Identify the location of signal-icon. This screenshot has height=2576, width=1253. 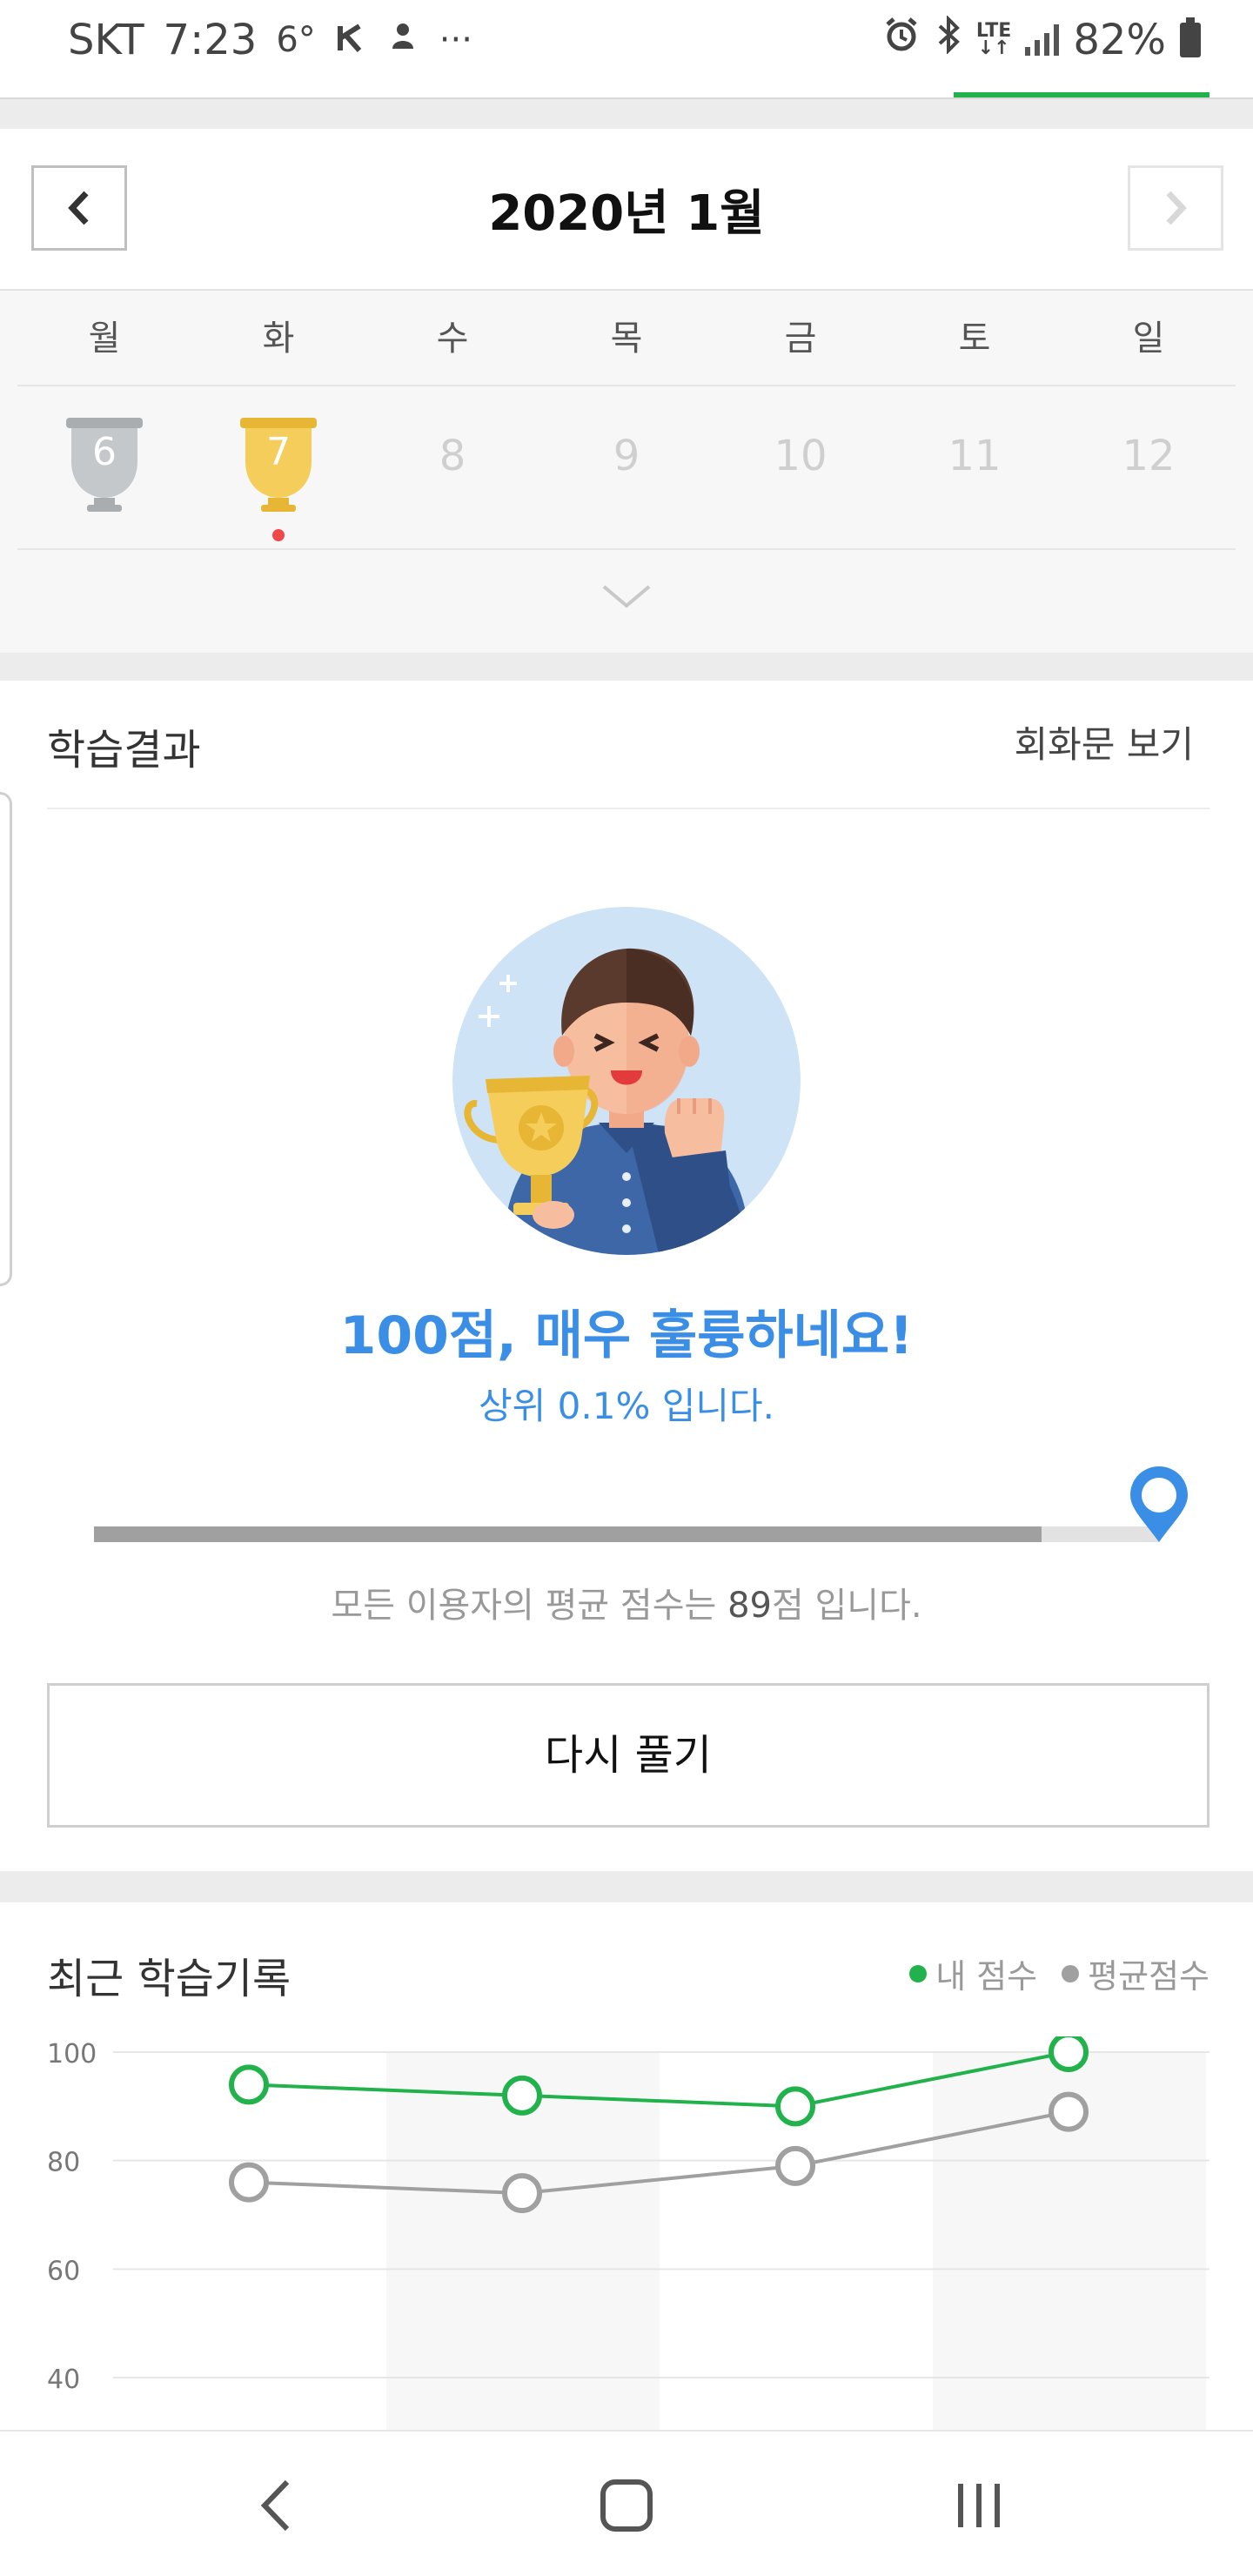
(1042, 40).